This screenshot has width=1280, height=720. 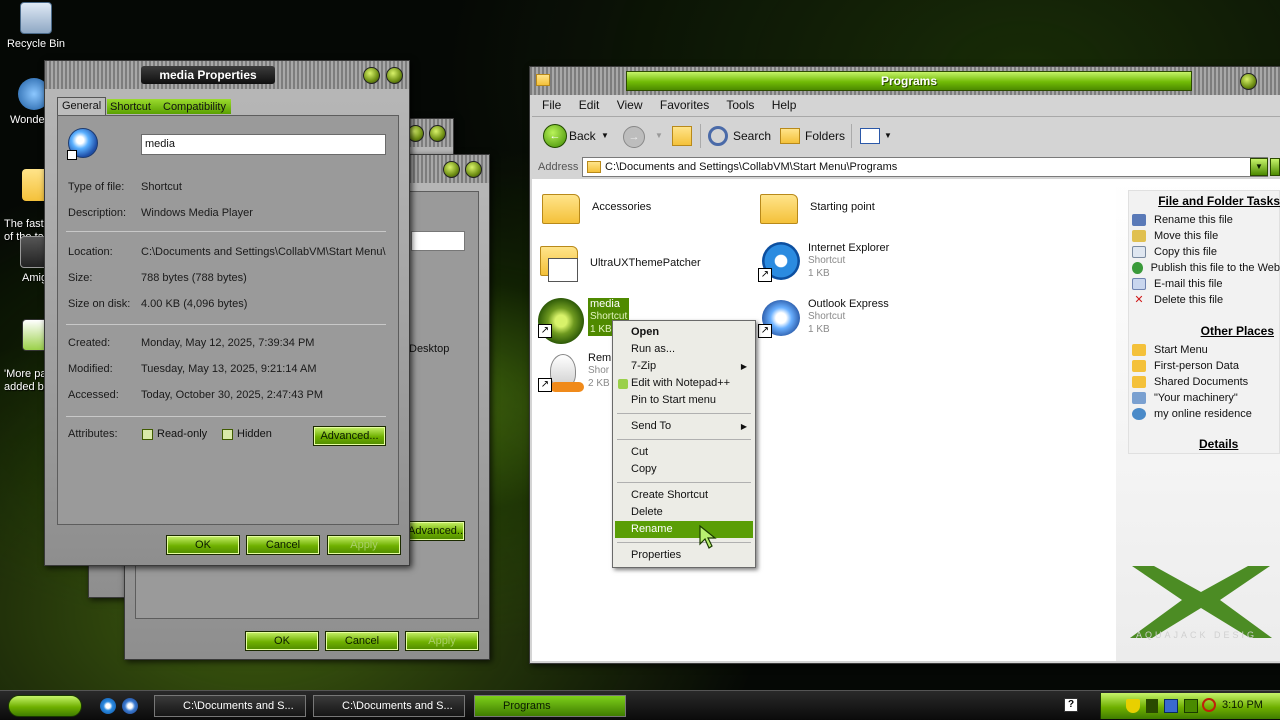 I want to click on tab-shortcut: Shortcut, so click(x=130, y=107).